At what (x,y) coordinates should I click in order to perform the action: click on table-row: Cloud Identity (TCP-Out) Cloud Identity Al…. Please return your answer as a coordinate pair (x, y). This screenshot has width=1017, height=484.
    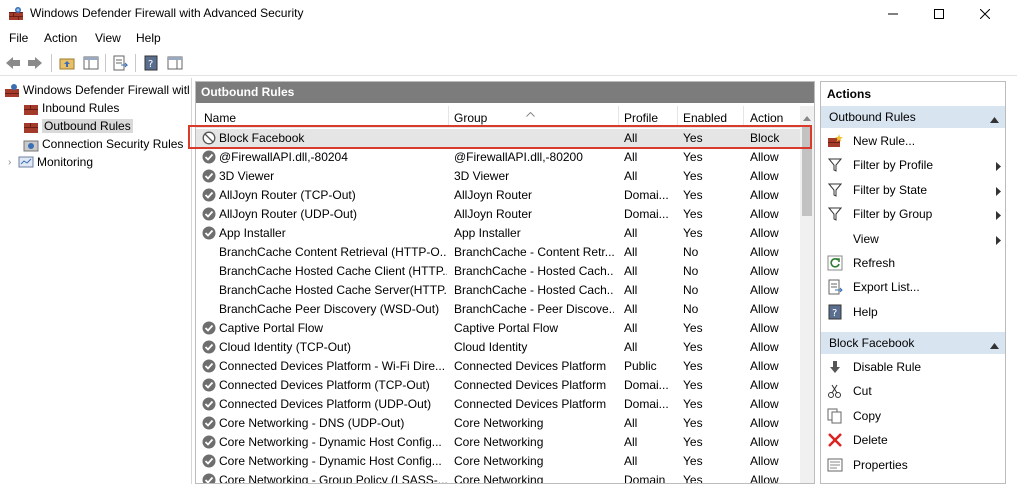
    Looking at the image, I should click on (498, 347).